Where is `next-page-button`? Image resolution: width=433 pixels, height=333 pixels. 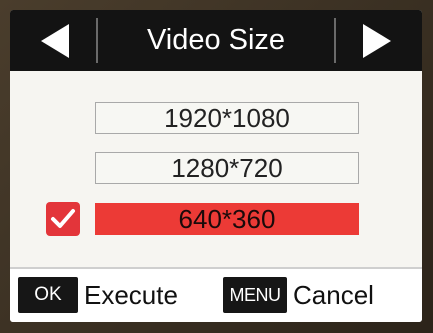
next-page-button is located at coordinates (377, 40).